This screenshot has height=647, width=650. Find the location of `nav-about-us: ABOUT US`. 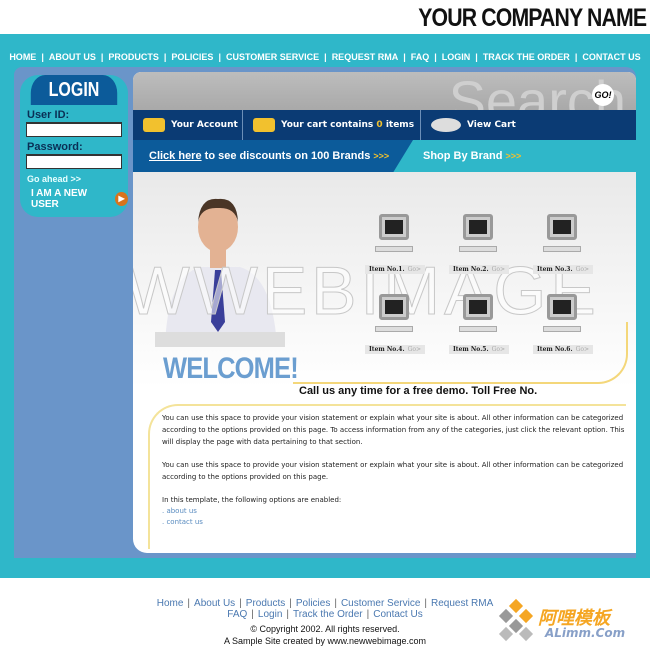

nav-about-us: ABOUT US is located at coordinates (72, 57).